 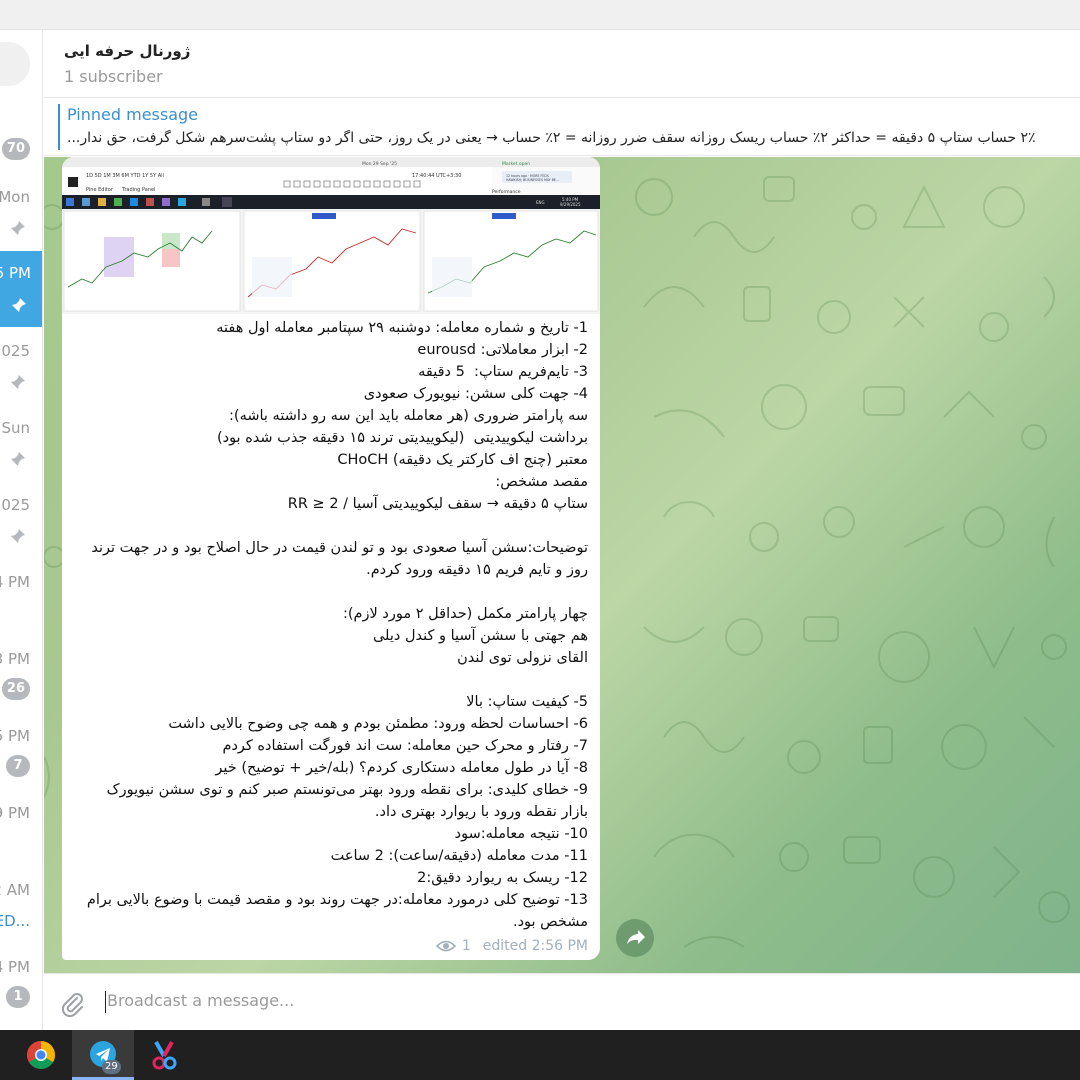 What do you see at coordinates (18, 766) in the screenshot?
I see `unread-badge: 7` at bounding box center [18, 766].